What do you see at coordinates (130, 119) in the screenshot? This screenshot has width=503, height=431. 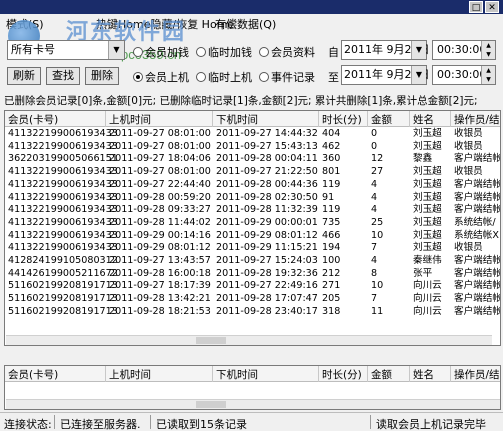 I see `header-start-time: 上机时间` at bounding box center [130, 119].